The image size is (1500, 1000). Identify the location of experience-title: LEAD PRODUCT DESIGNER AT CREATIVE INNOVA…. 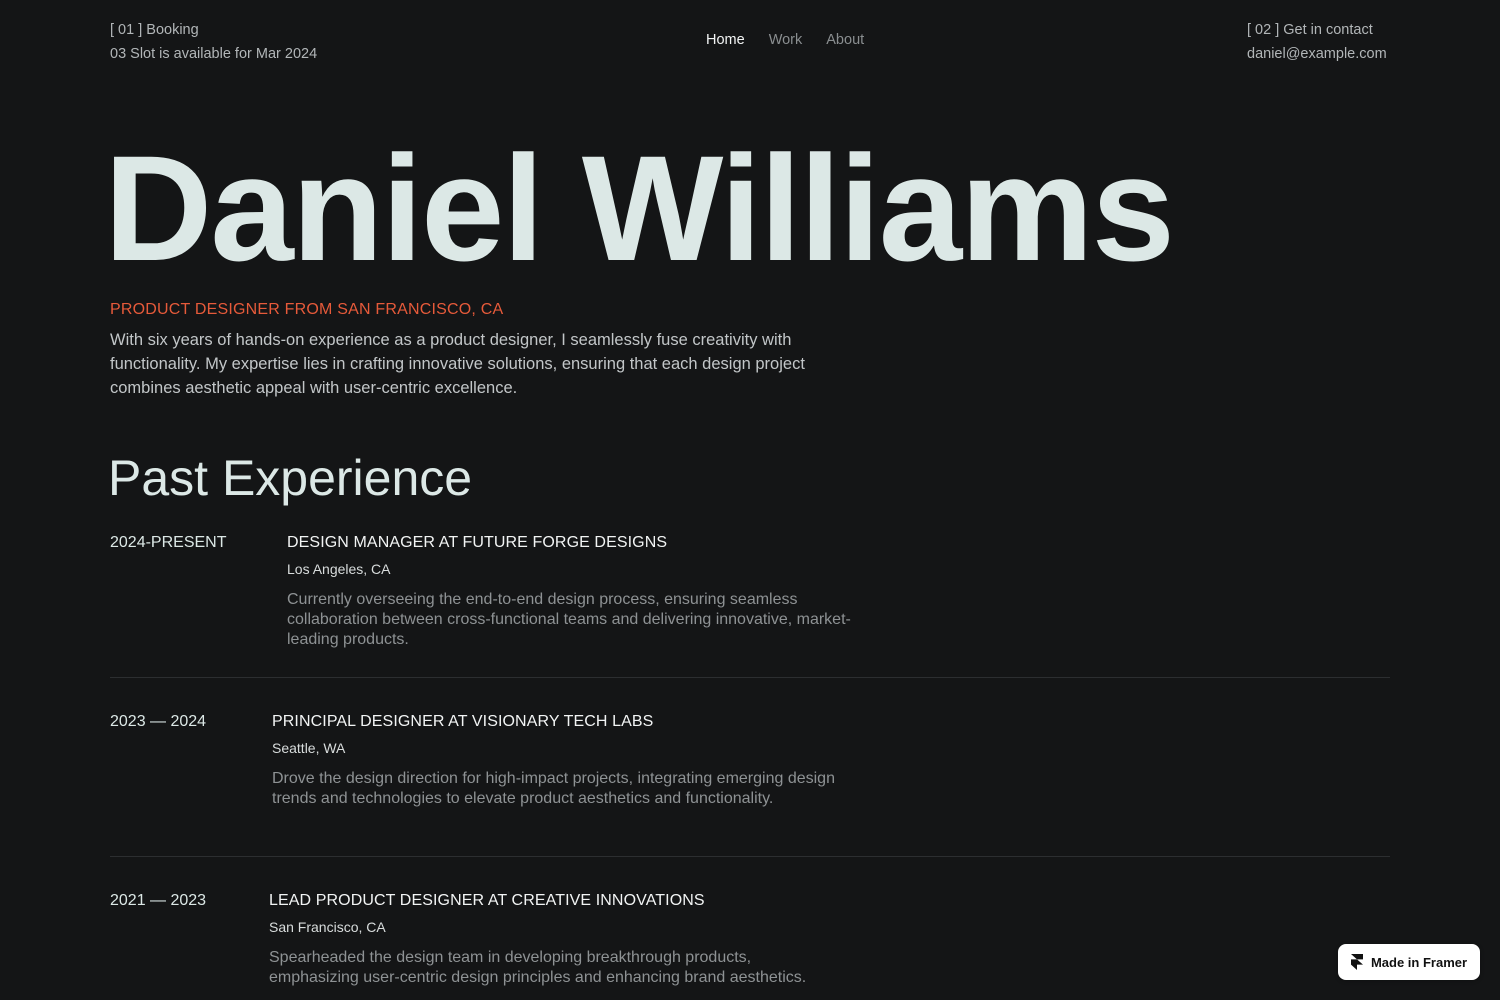
(487, 900).